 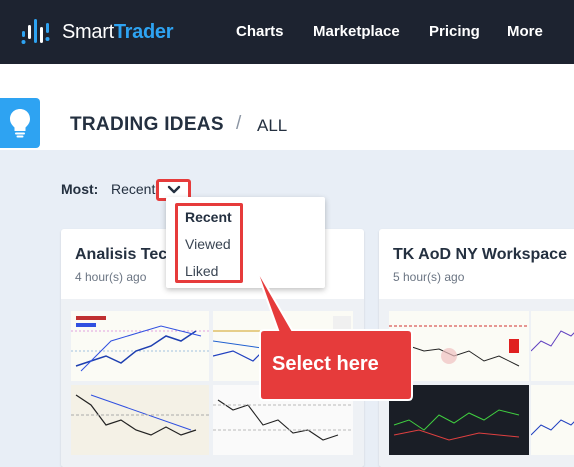 I want to click on card-time: 5 hour(s) ago, so click(x=429, y=277).